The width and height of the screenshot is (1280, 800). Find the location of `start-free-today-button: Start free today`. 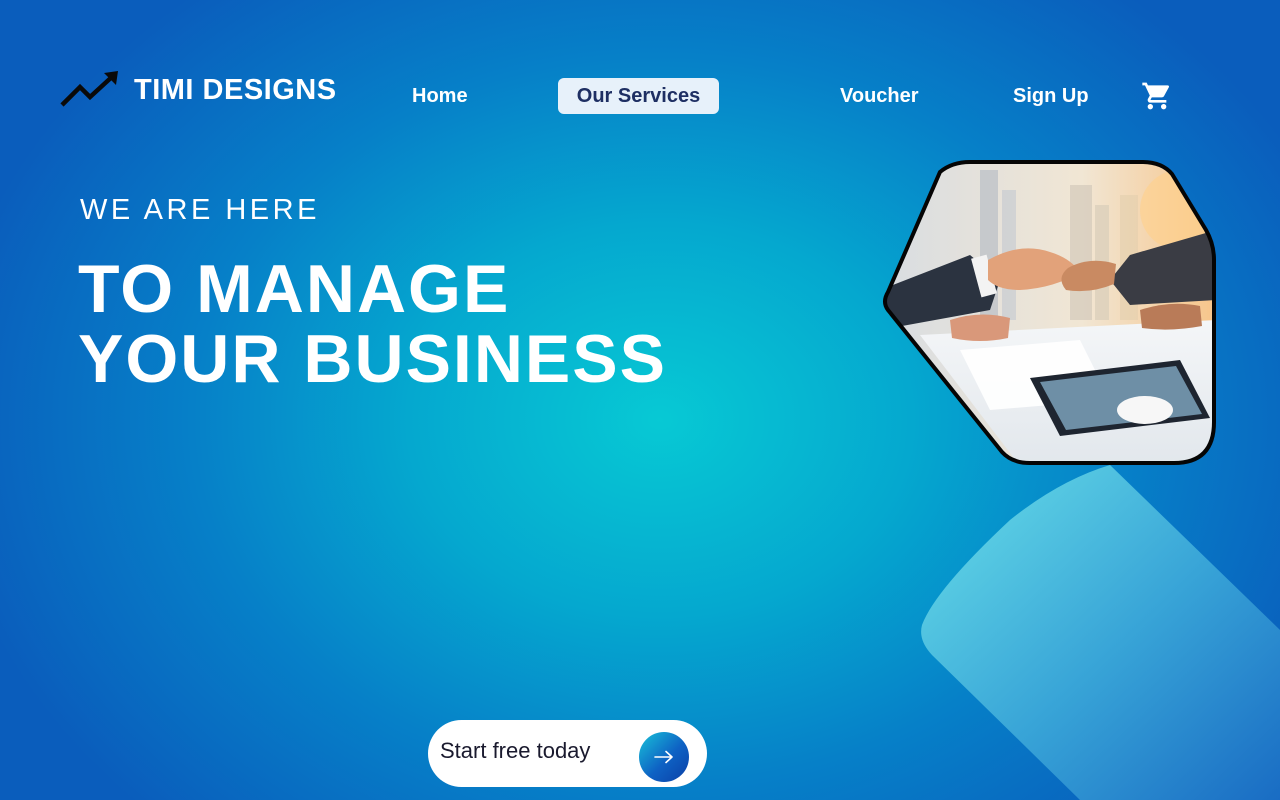

start-free-today-button: Start free today is located at coordinates (567, 753).